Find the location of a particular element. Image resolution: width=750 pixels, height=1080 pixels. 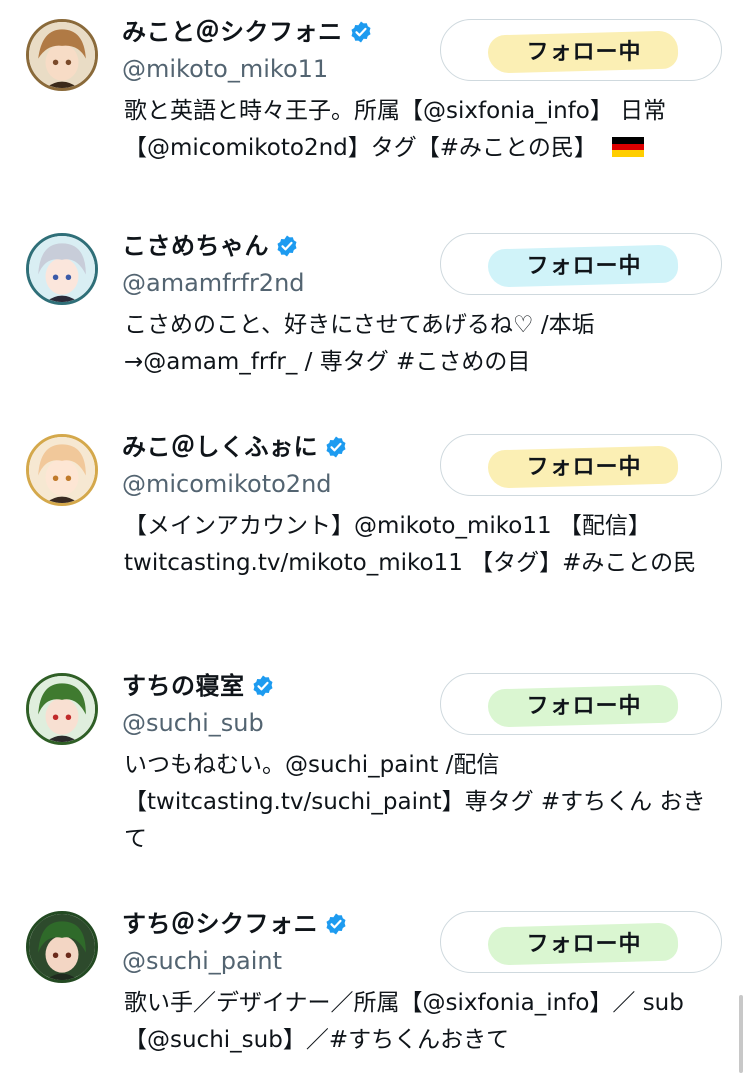

display-name: みこ＠しくふぉに is located at coordinates (220, 447).